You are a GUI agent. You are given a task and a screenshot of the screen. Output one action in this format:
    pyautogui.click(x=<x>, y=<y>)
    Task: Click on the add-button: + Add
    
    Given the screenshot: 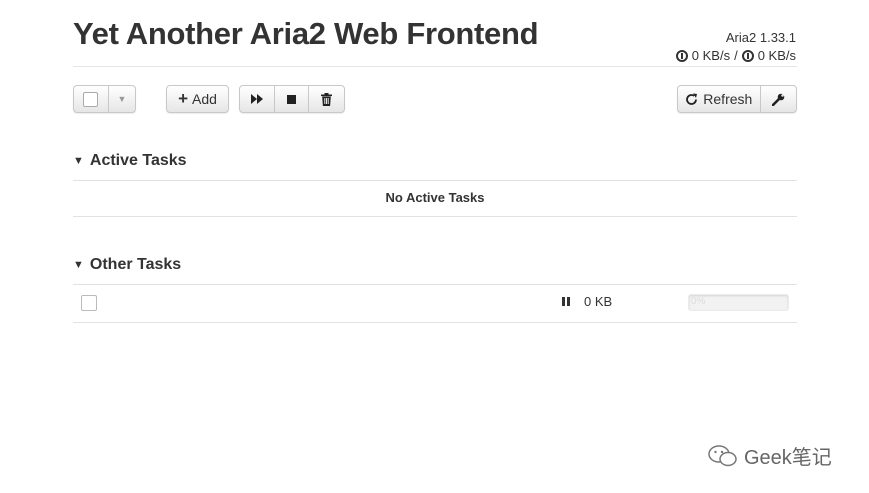 What is the action you would take?
    pyautogui.click(x=197, y=99)
    